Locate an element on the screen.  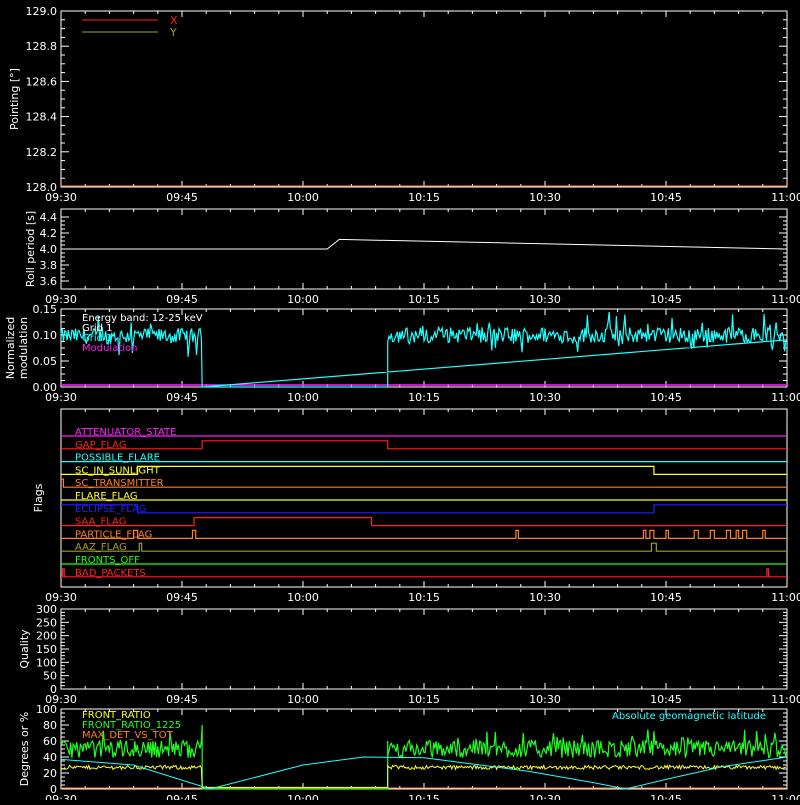
pointing-xtick-label: 10:00 is located at coordinates (303, 197).